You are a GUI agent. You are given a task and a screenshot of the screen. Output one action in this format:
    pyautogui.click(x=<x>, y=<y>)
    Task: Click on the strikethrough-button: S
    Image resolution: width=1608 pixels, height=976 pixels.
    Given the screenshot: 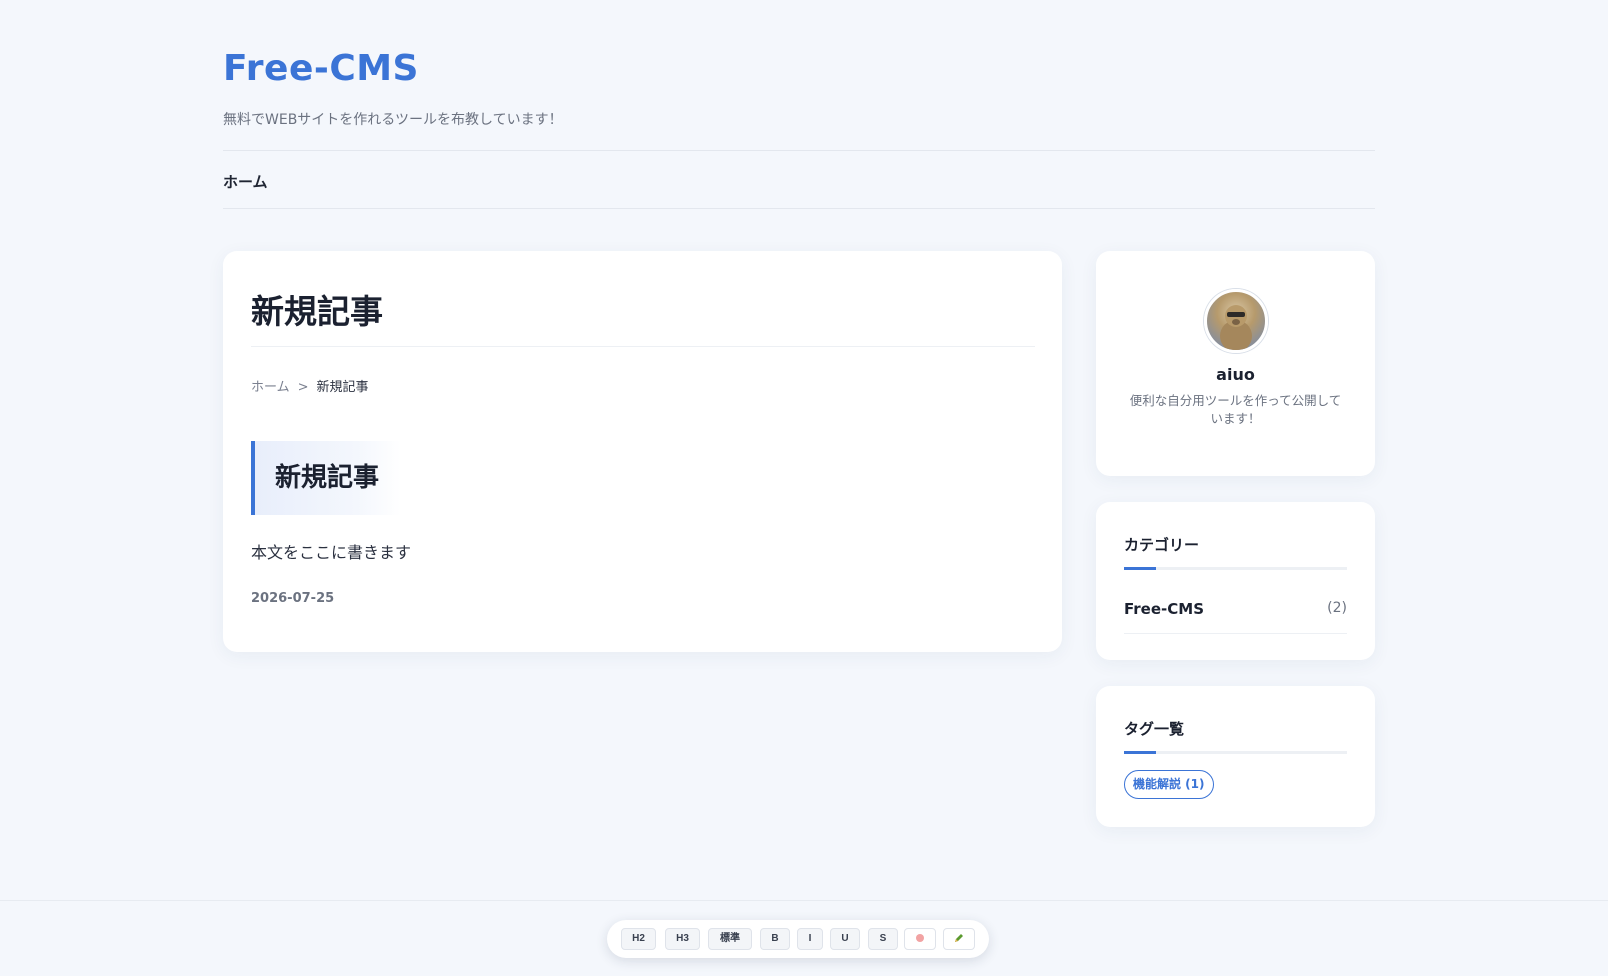 What is the action you would take?
    pyautogui.click(x=883, y=939)
    